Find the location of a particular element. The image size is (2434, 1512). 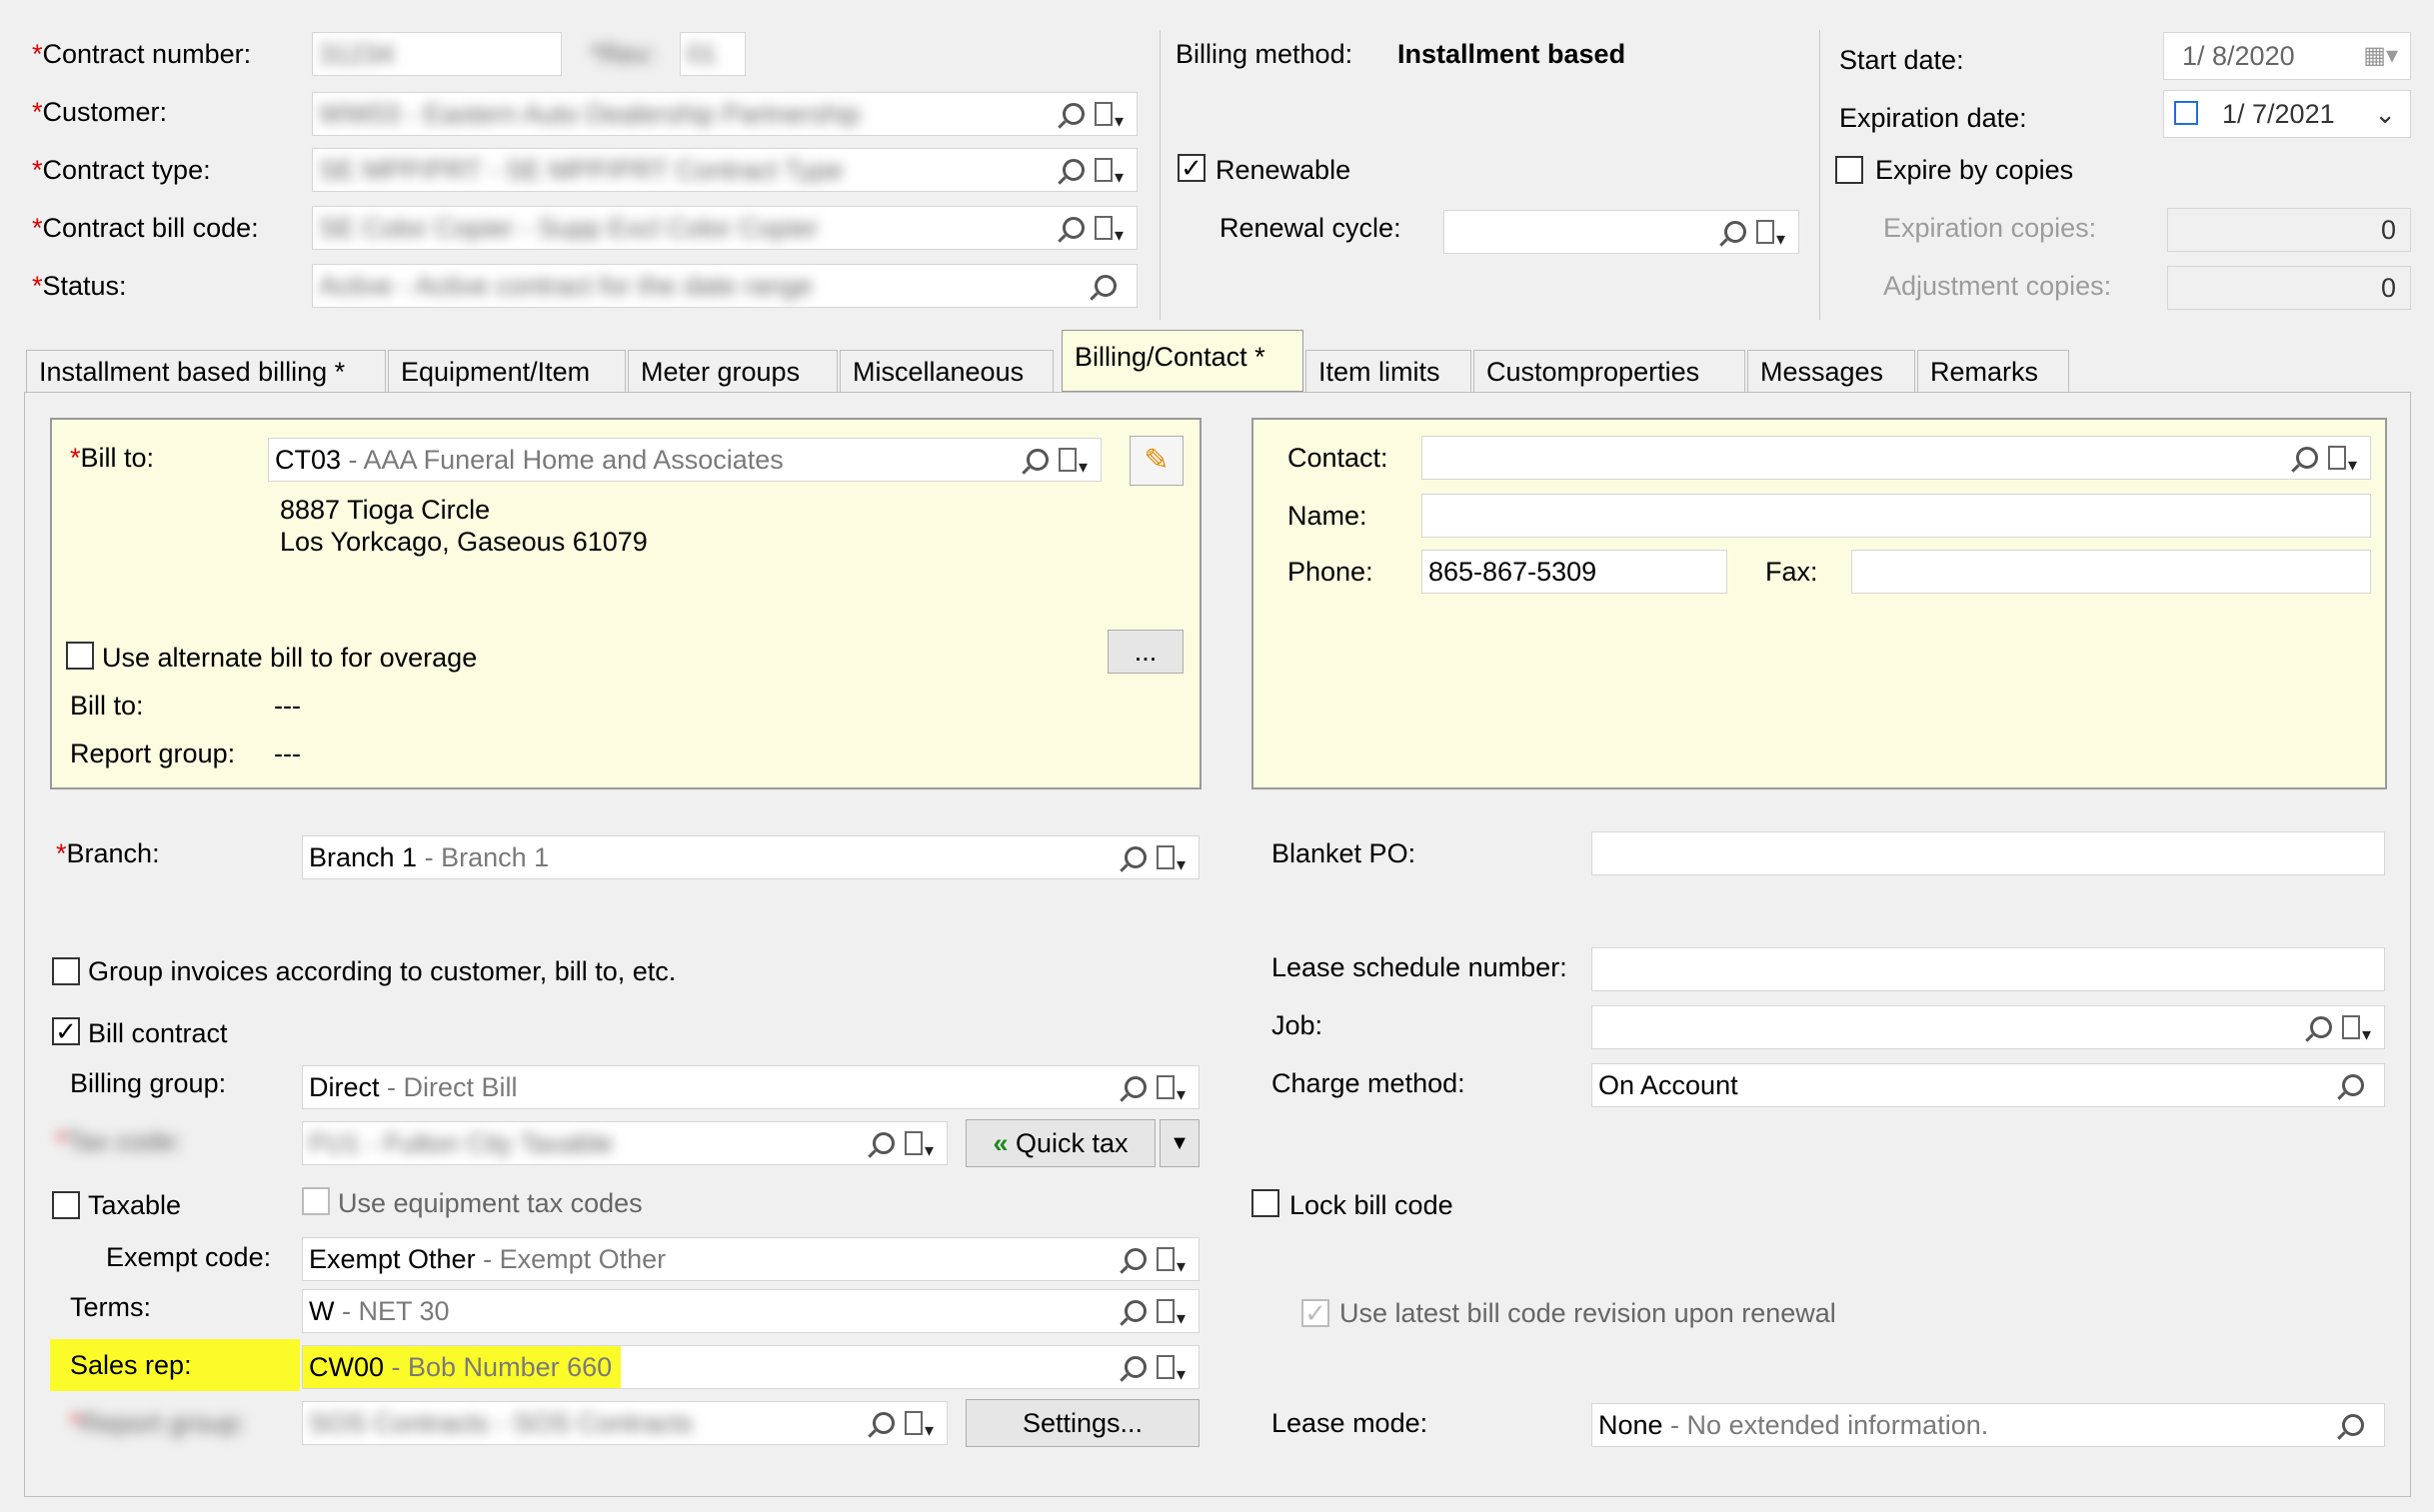

branch-field: Branch 1 - Branch 1 is located at coordinates (751, 857).